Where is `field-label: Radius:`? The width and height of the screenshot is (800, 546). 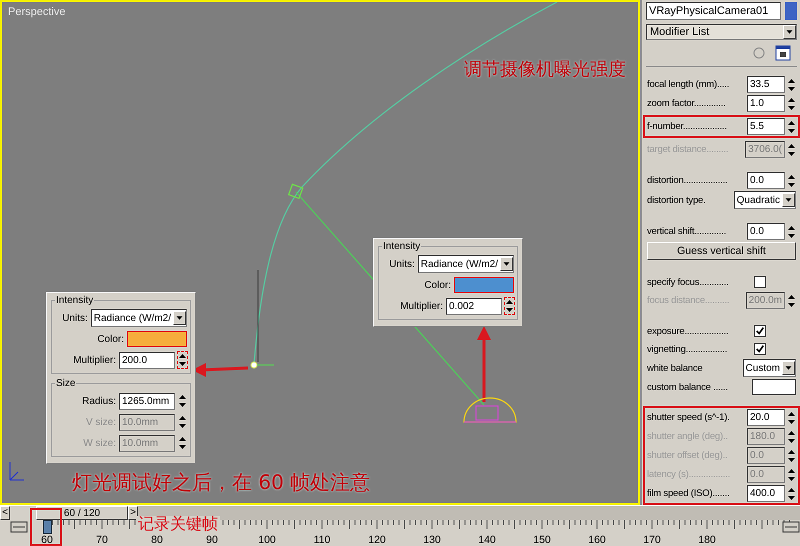 field-label: Radius: is located at coordinates (99, 401).